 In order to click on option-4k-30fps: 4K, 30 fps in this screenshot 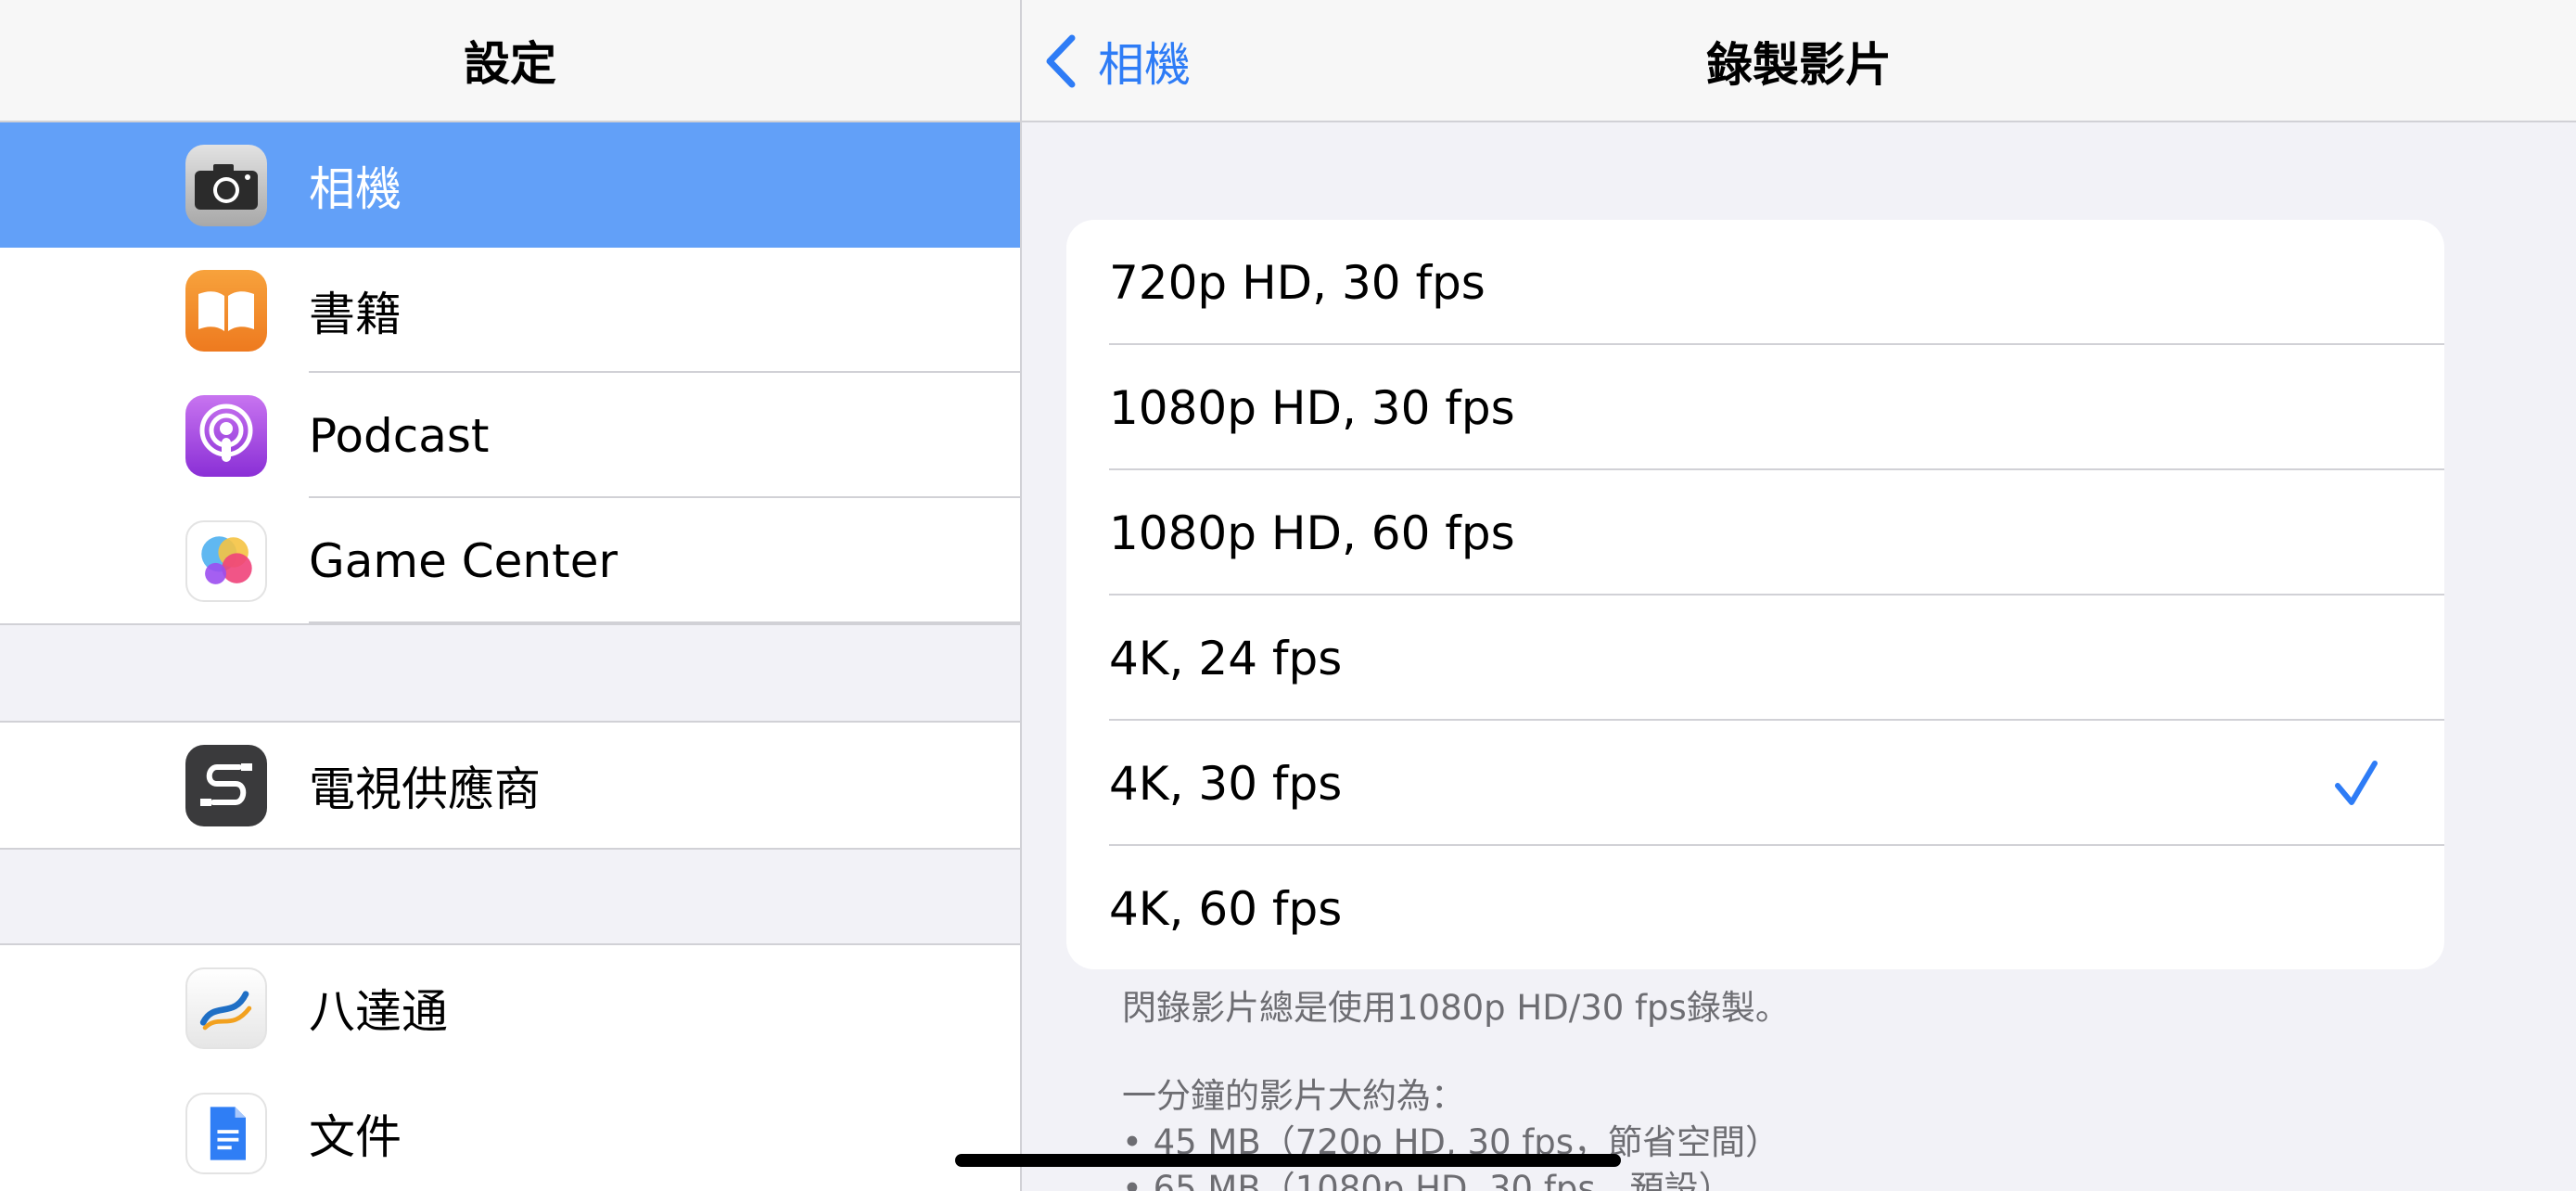, I will do `click(1755, 783)`.